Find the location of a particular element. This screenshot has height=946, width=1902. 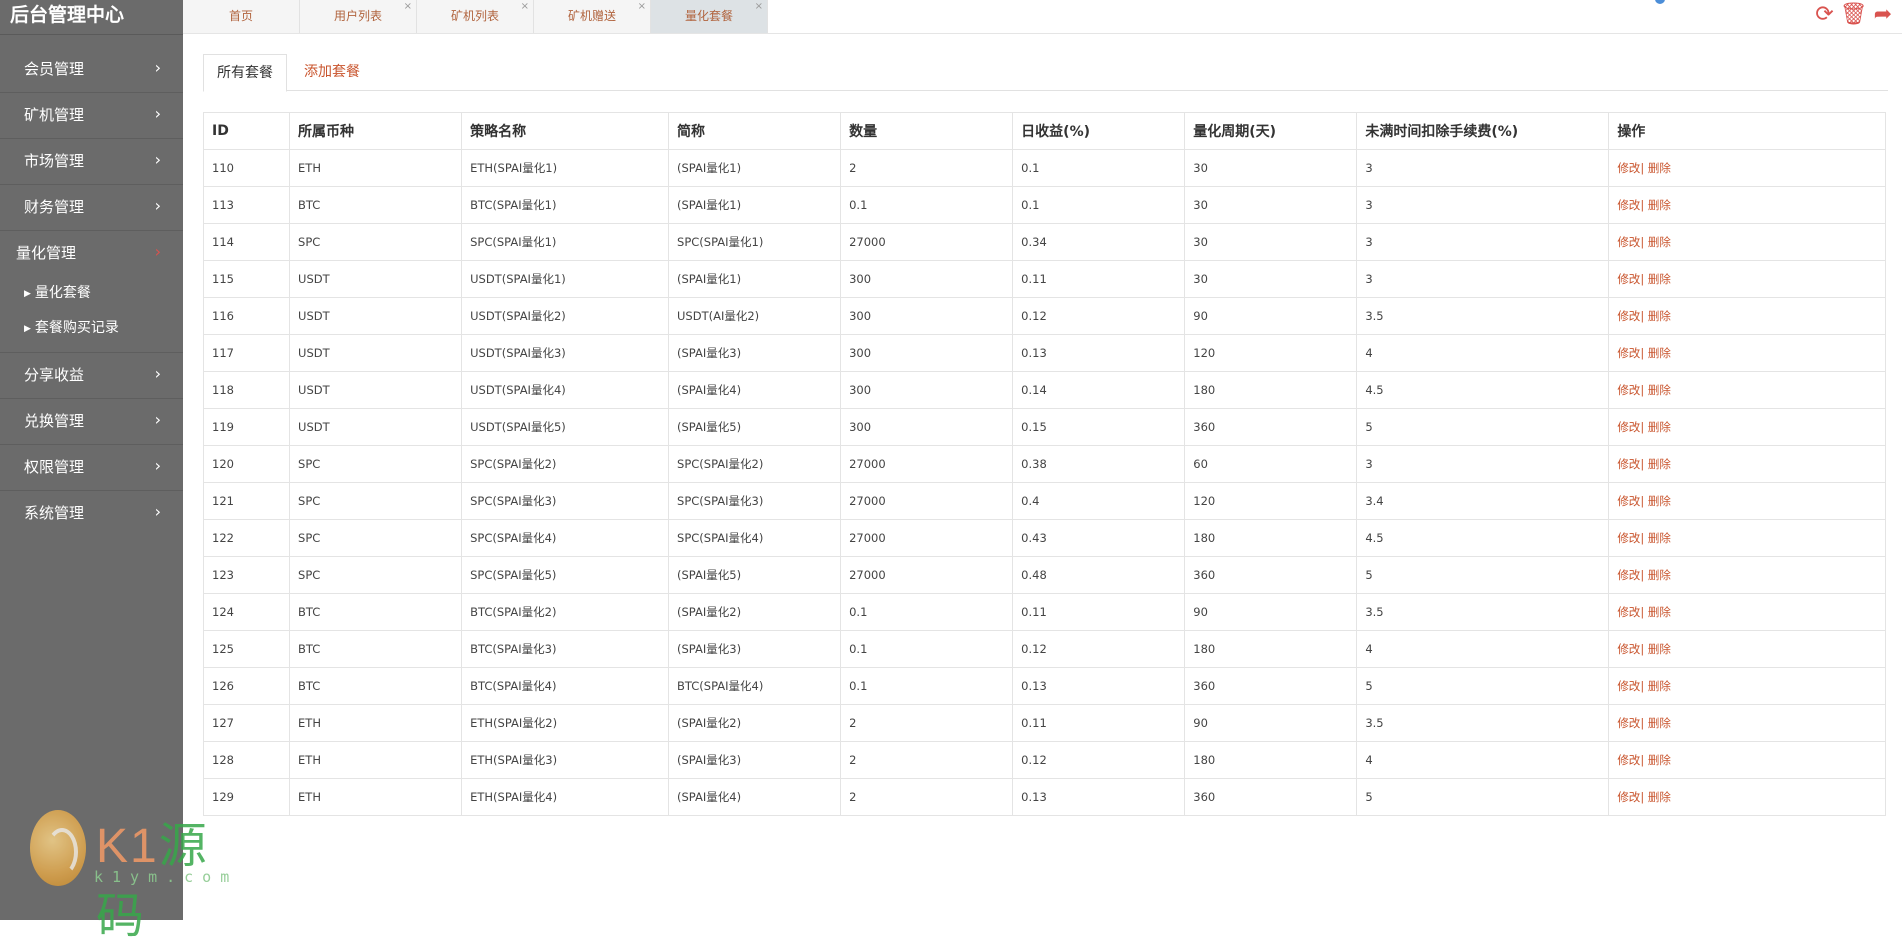

cell-quantity: 27000 is located at coordinates (927, 538).